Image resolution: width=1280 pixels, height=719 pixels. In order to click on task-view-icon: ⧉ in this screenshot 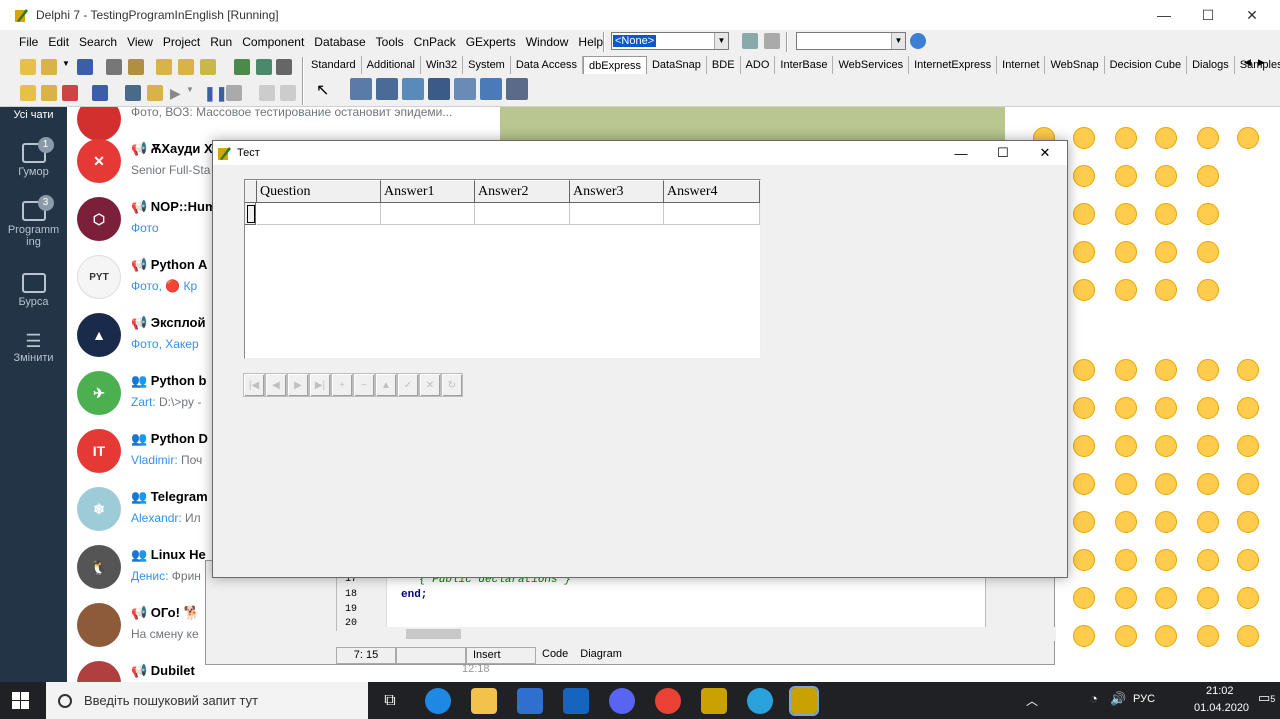, I will do `click(390, 701)`.